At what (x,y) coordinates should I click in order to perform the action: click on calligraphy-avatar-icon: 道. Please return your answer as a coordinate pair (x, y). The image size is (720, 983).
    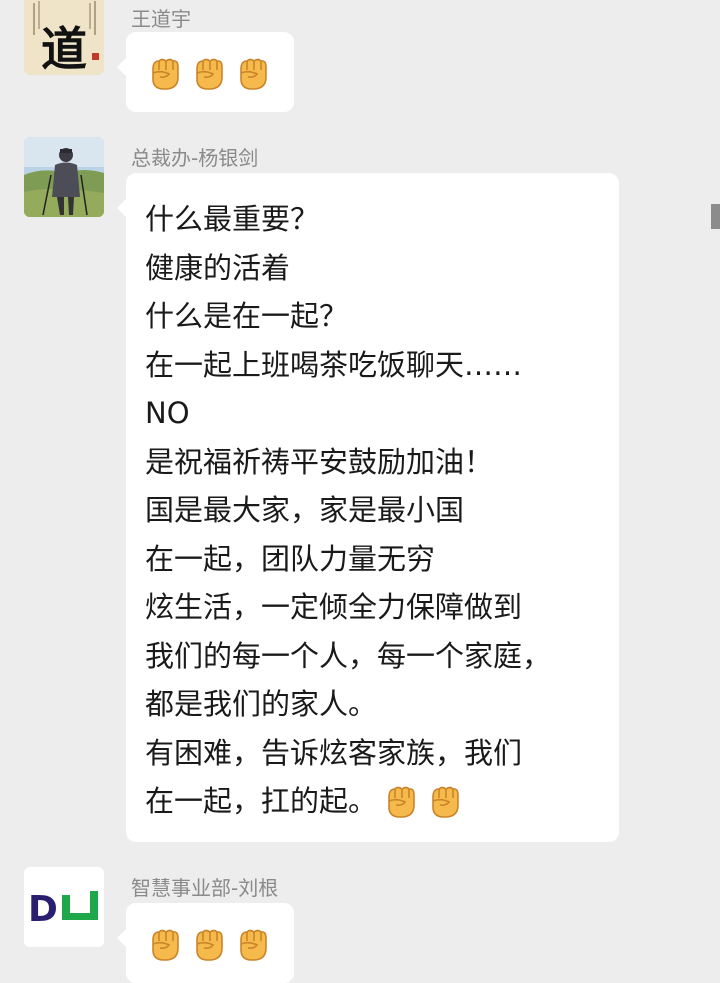
    Looking at the image, I should click on (64, 37).